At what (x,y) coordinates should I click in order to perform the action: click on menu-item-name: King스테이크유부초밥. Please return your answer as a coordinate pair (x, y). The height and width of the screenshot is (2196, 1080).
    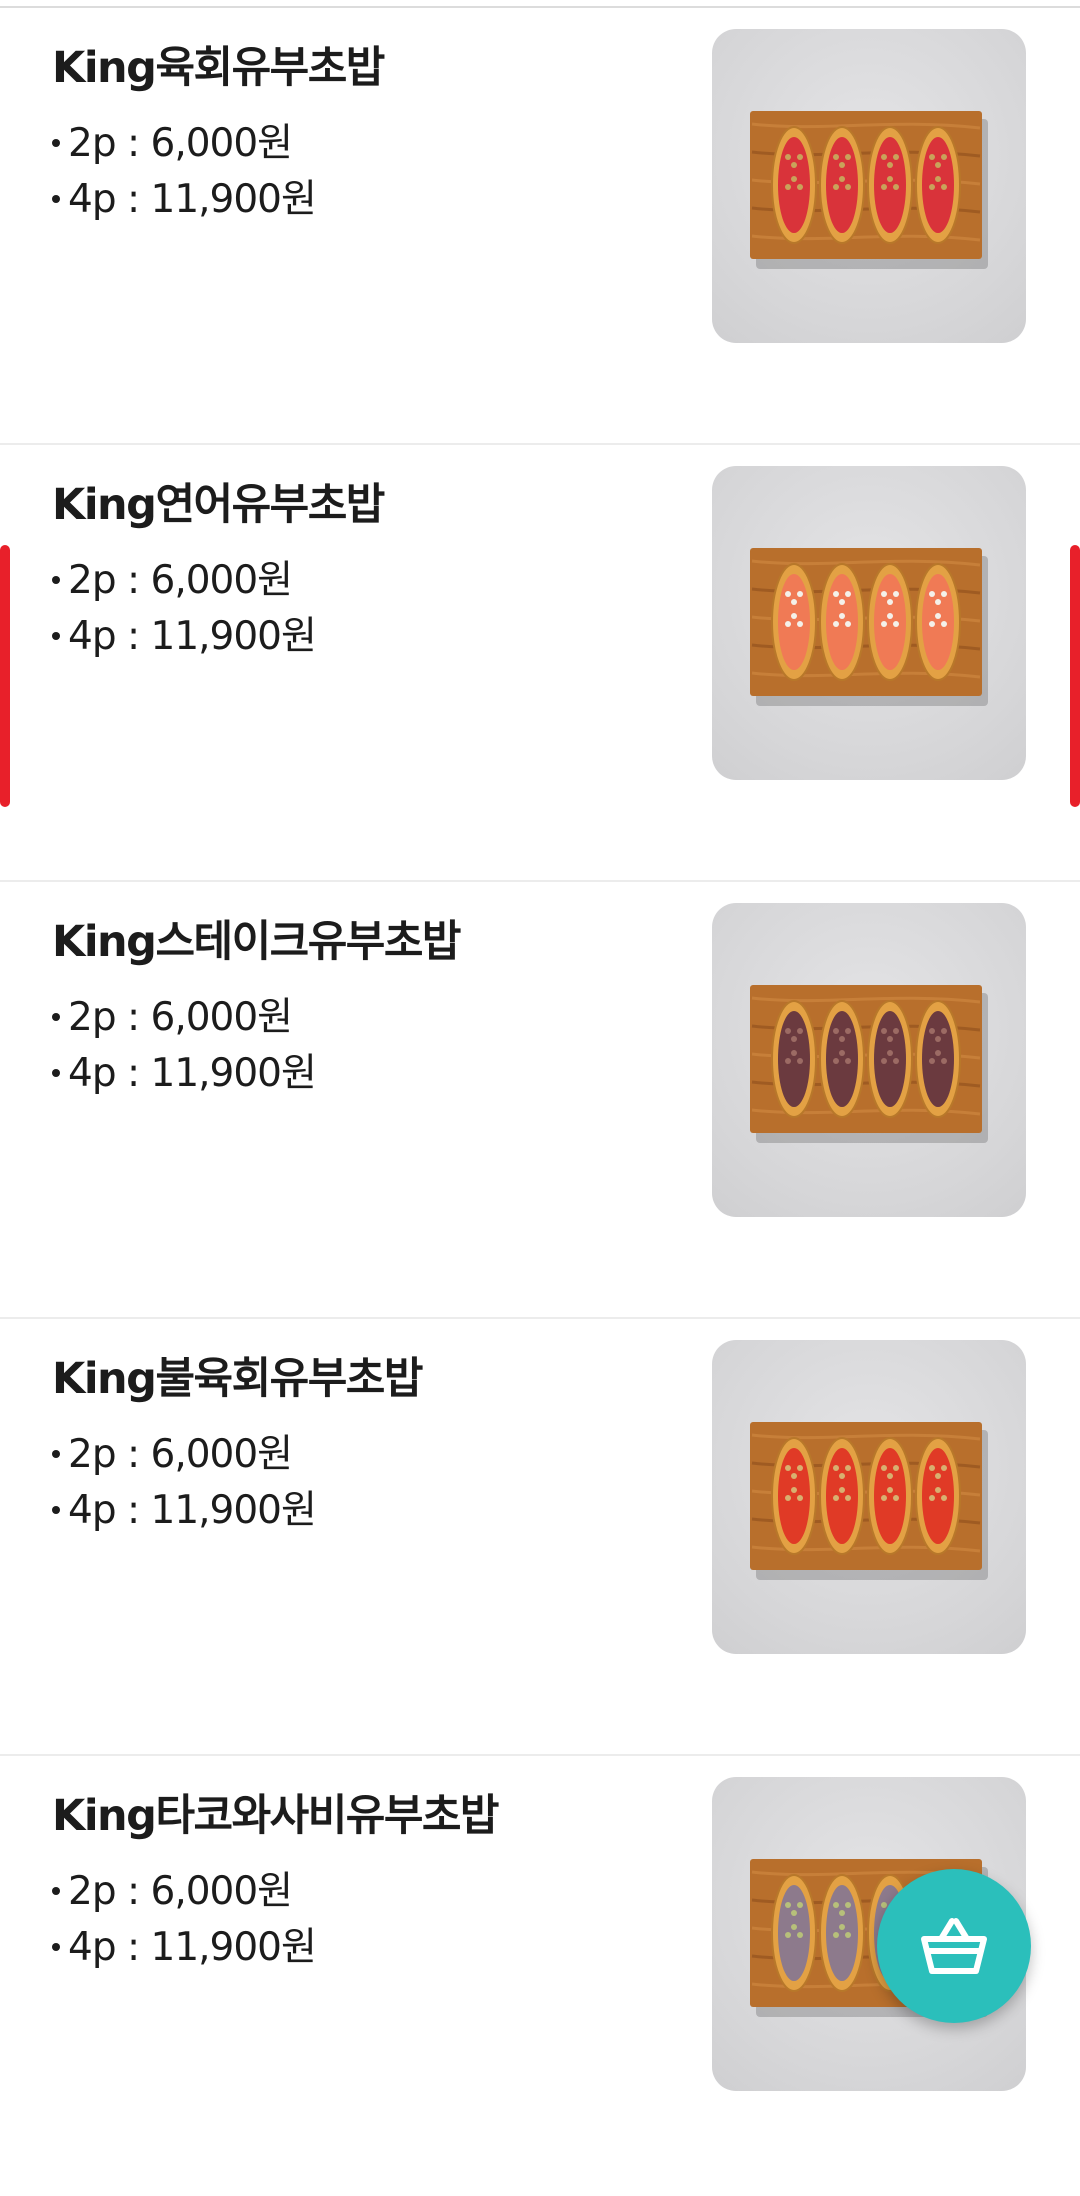
    Looking at the image, I should click on (256, 942).